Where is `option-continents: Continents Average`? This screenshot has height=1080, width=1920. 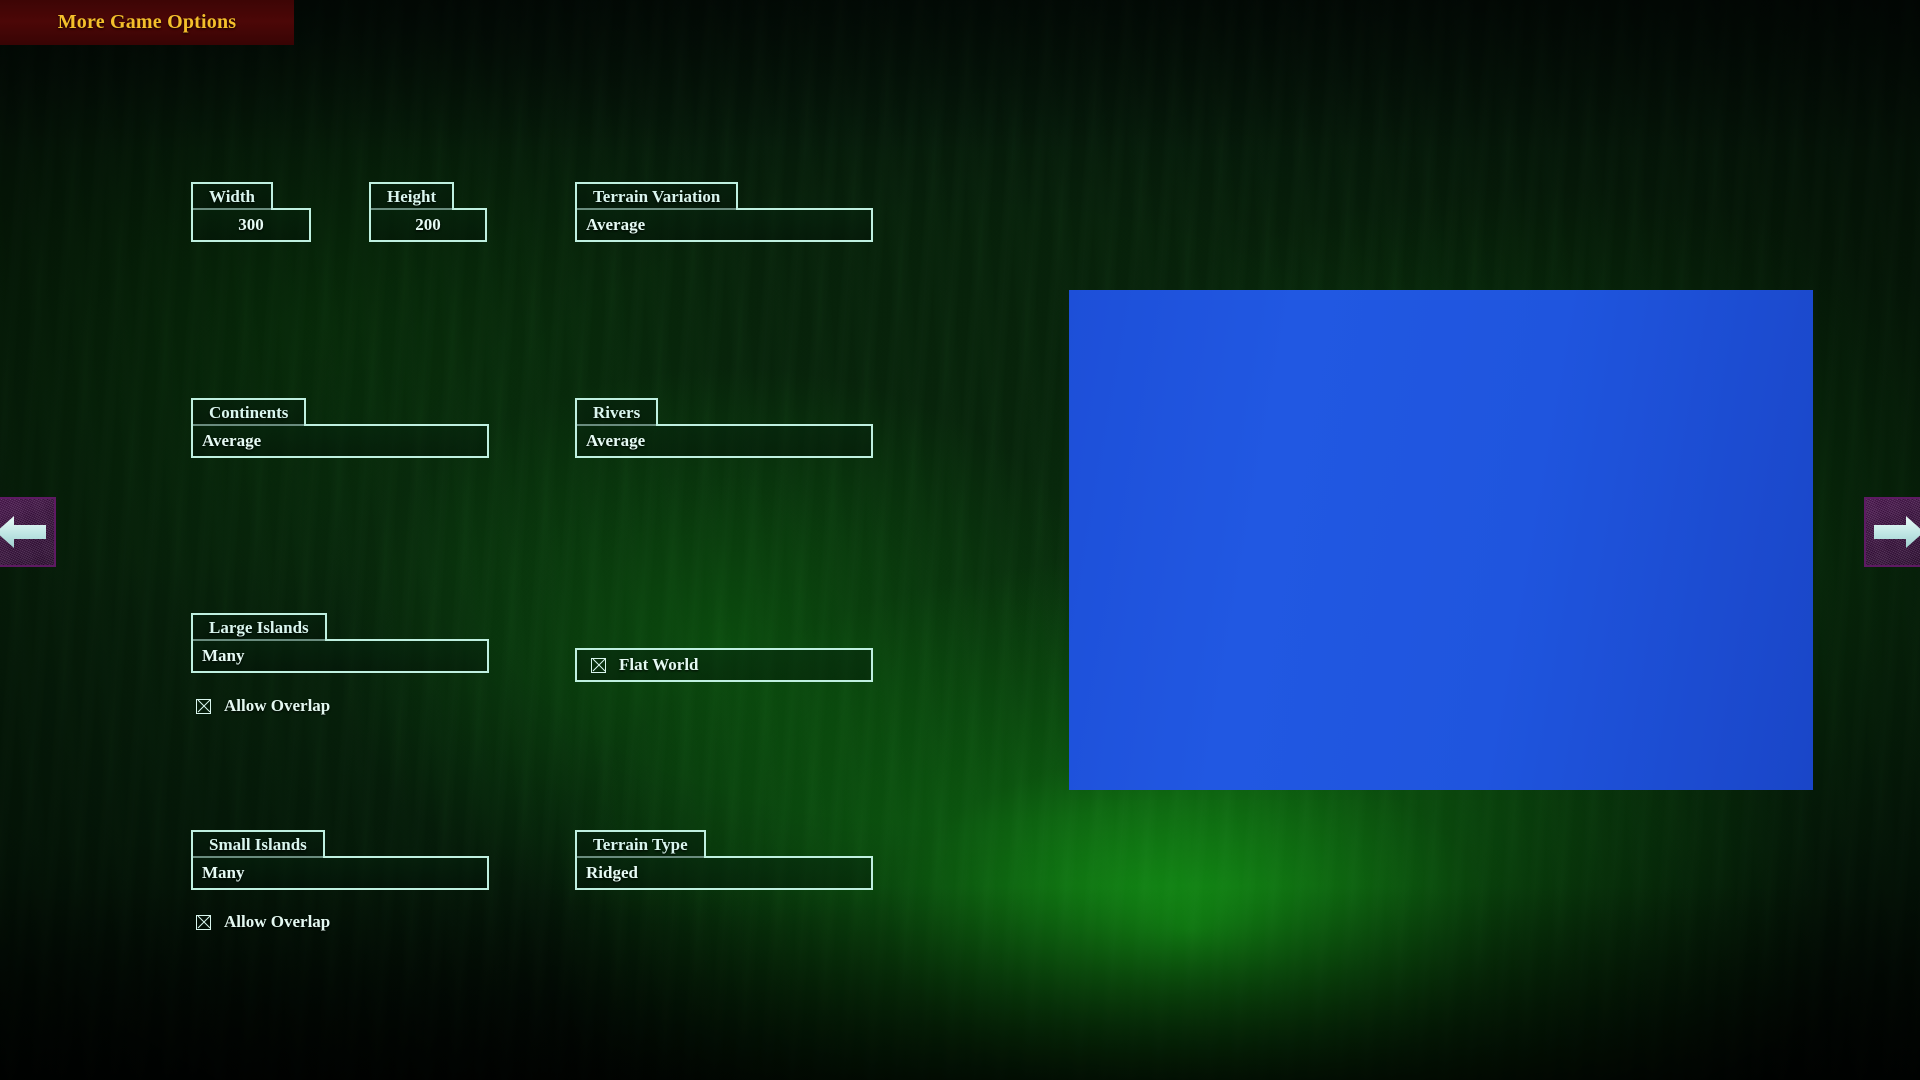 option-continents: Continents Average is located at coordinates (340, 428).